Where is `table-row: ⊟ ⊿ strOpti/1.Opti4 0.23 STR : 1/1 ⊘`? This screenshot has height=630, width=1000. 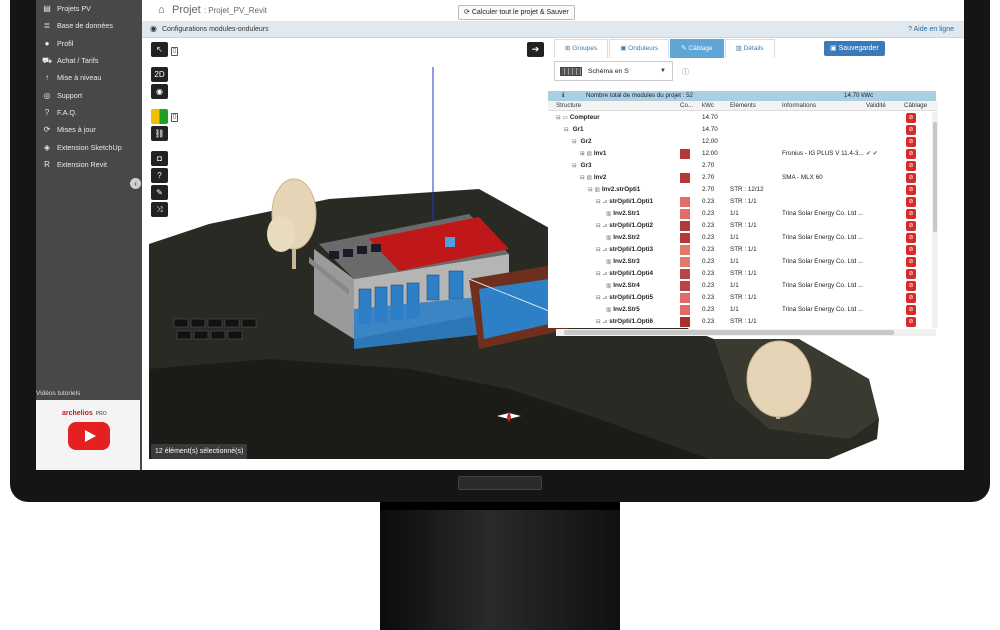
table-row: ⊟ ⊿ strOpti/1.Opti4 0.23 STR : 1/1 ⊘ is located at coordinates (743, 274).